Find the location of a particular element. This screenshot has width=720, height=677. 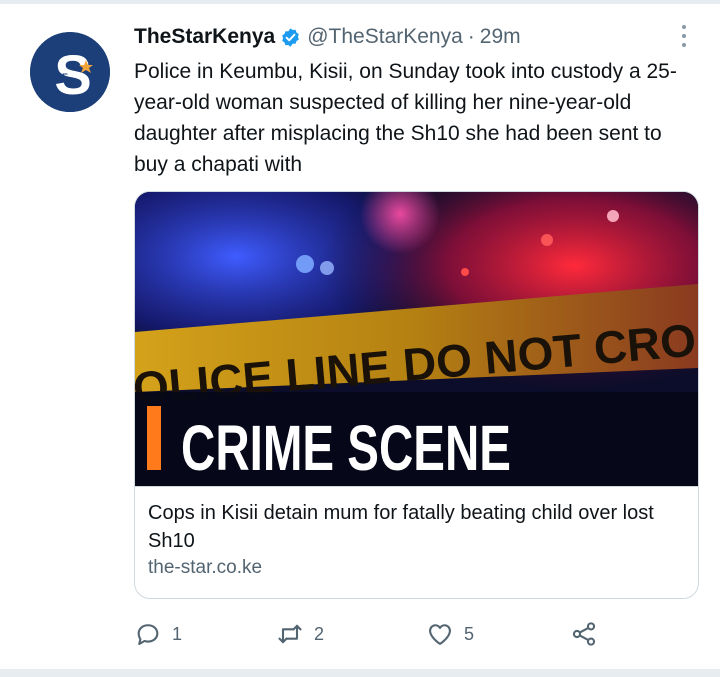

timestamp: 29m is located at coordinates (500, 37).